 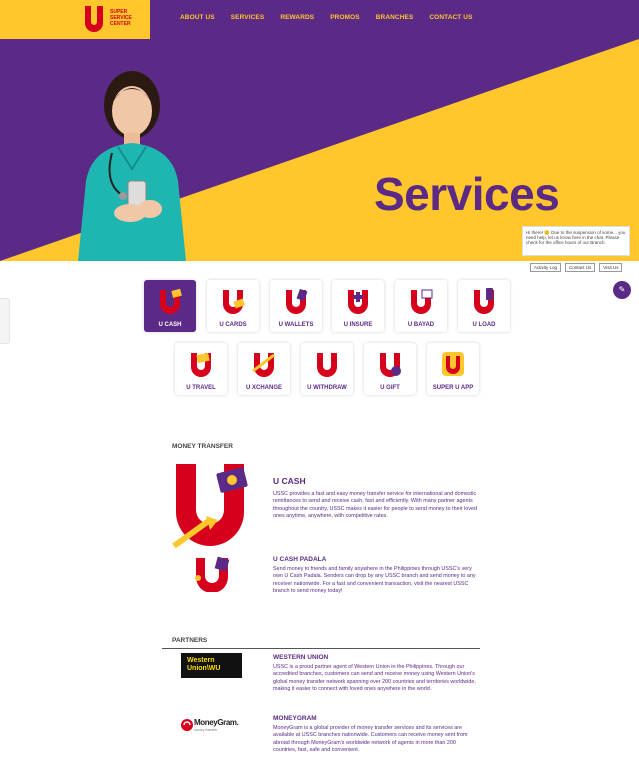 I want to click on nav-promos: PROMOS, so click(x=345, y=17).